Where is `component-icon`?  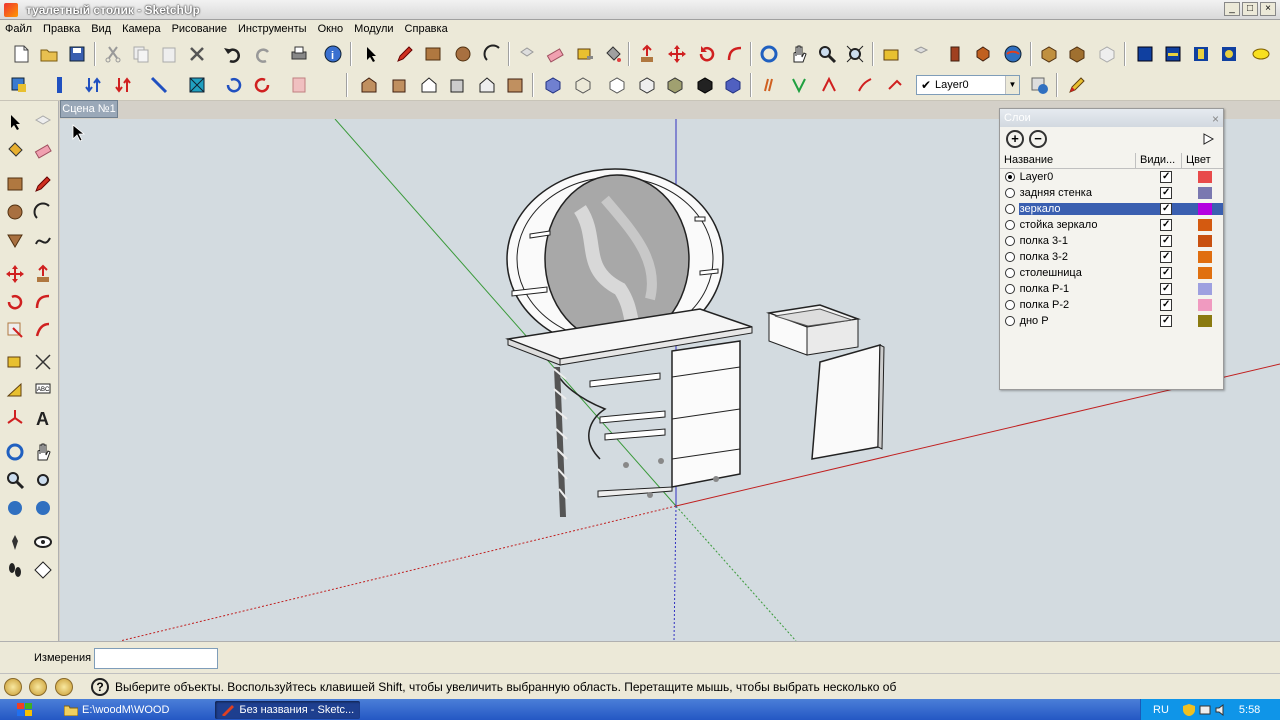 component-icon is located at coordinates (983, 54).